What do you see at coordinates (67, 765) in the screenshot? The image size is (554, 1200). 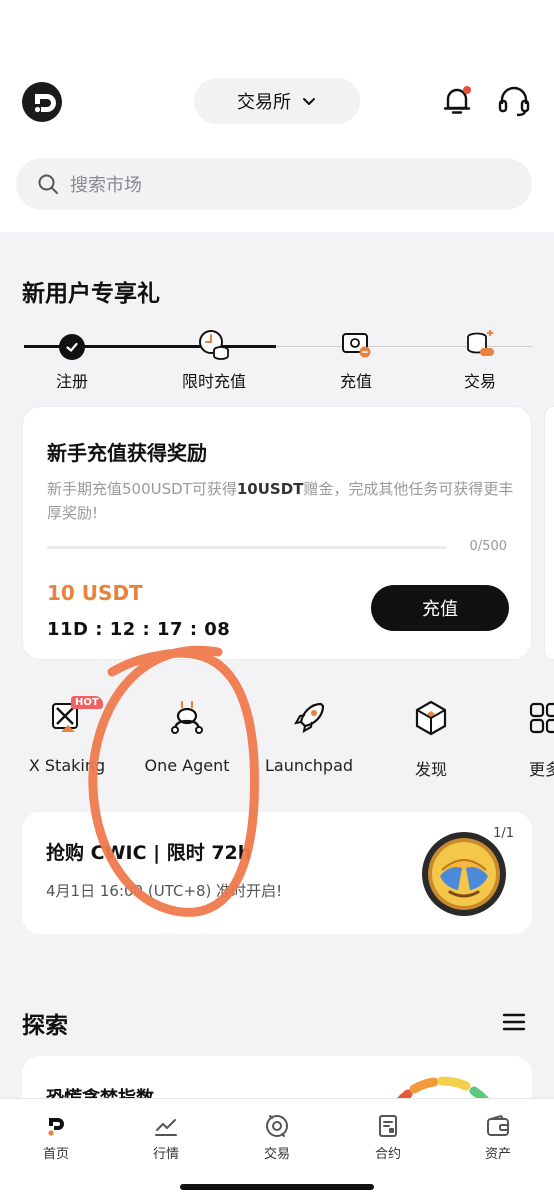 I see `quick-label: X Staking` at bounding box center [67, 765].